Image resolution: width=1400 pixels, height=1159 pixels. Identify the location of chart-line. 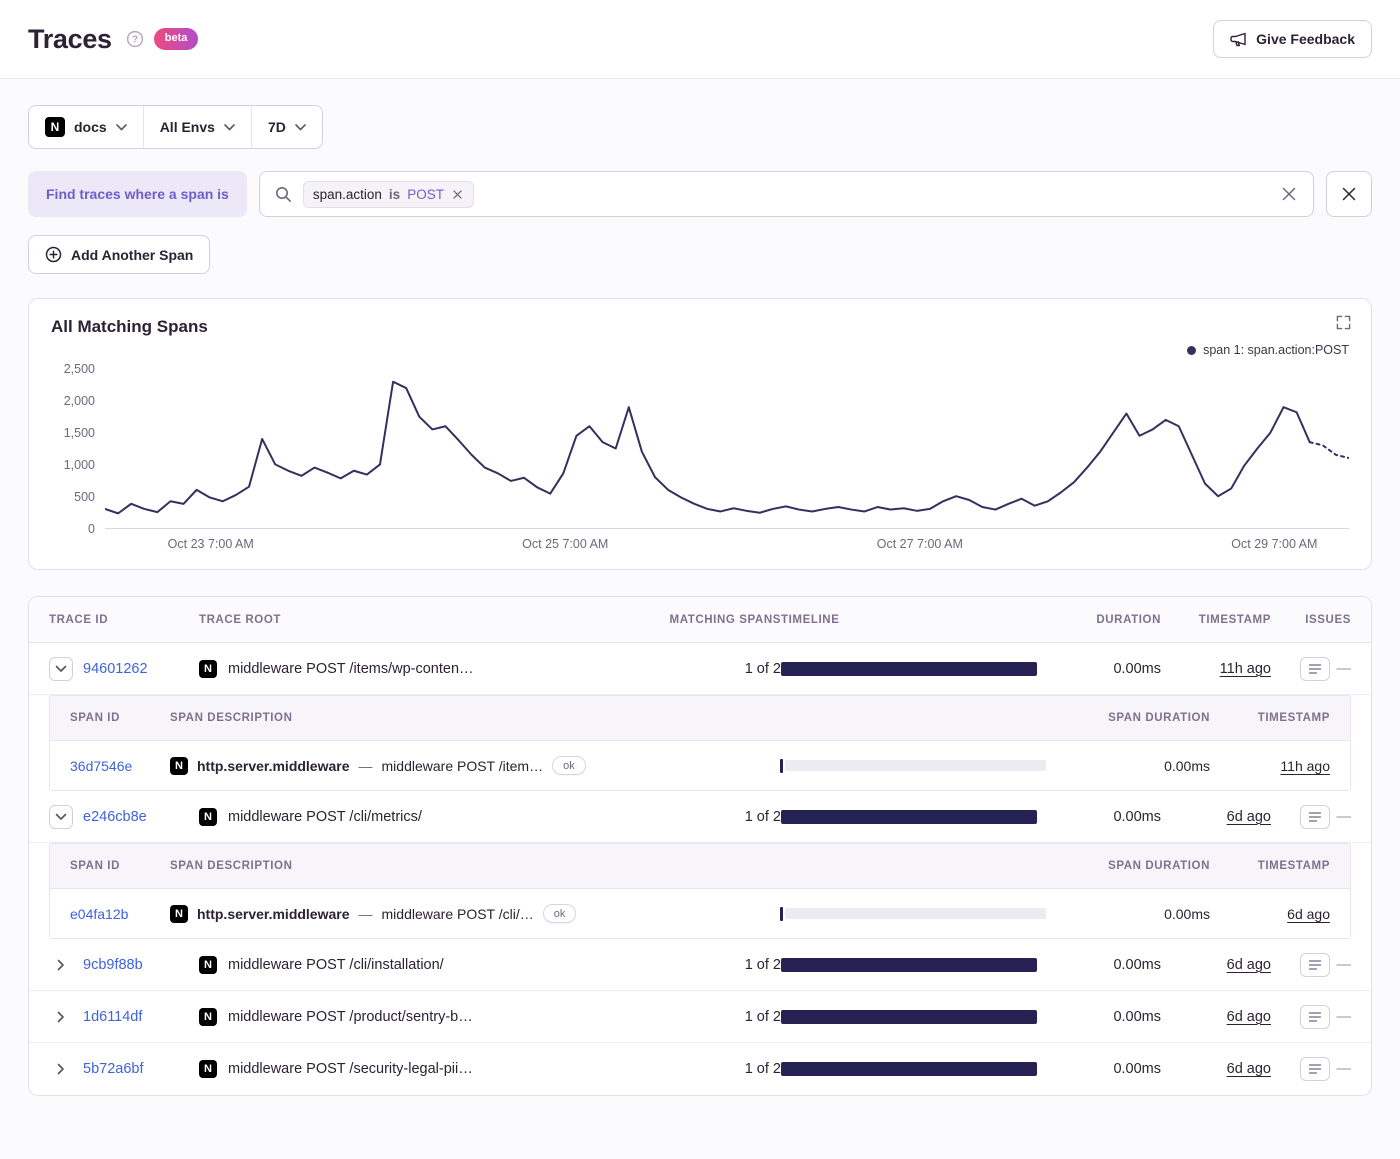
(727, 448).